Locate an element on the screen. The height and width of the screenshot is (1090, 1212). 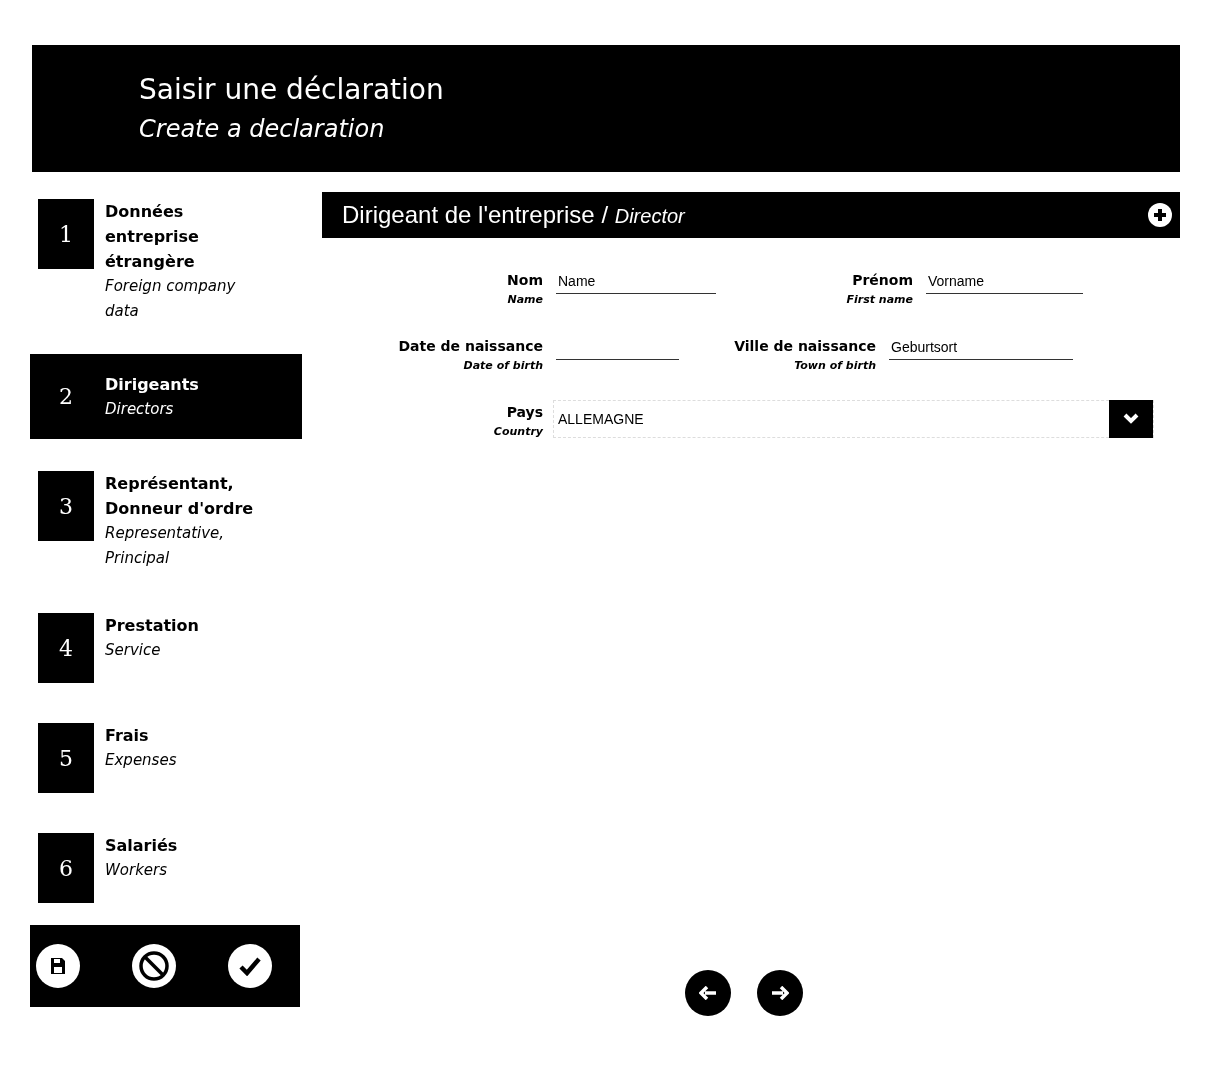
step-item: 5 Frais Expenses is located at coordinates (166, 758).